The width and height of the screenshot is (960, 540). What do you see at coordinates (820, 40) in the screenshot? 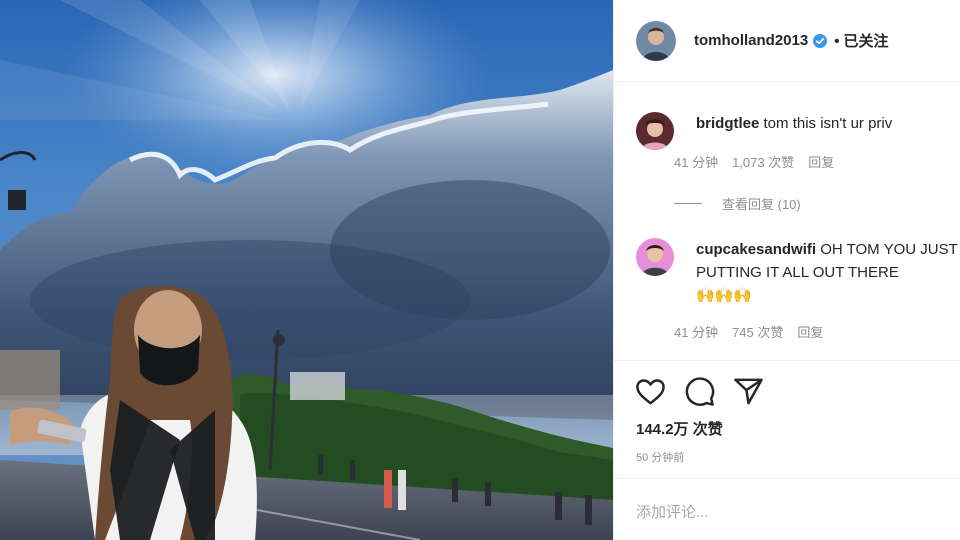
I see `verified-badge-icon` at bounding box center [820, 40].